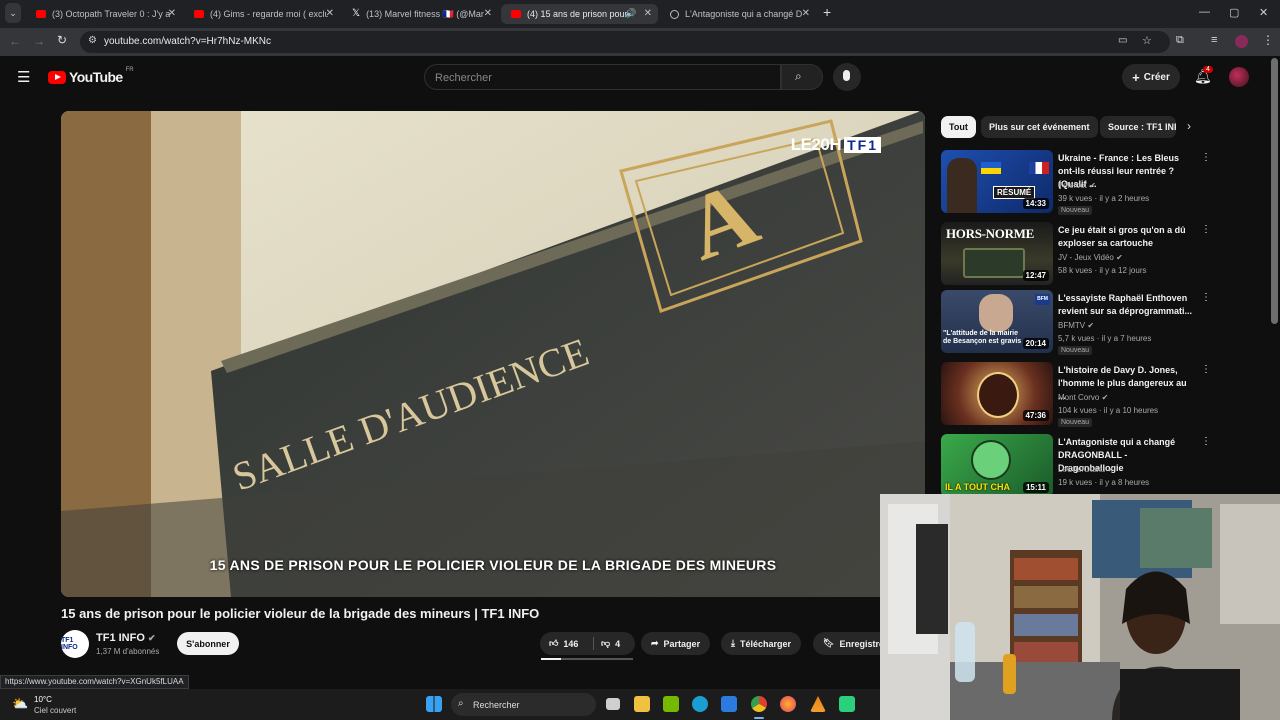 The image size is (1280, 720). Describe the element at coordinates (262, 14) in the screenshot. I see `browser-tab-2: (4) Gims - regarde moi ( exclu) ✕` at that location.